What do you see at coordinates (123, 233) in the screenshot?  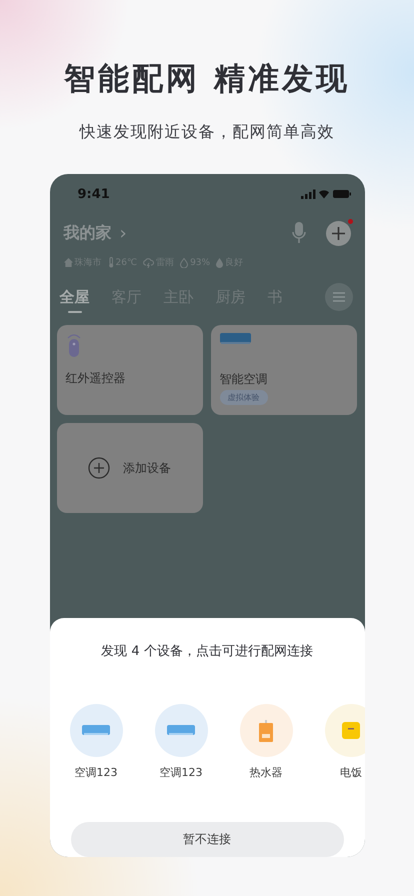 I see `chevron-icon: ›` at bounding box center [123, 233].